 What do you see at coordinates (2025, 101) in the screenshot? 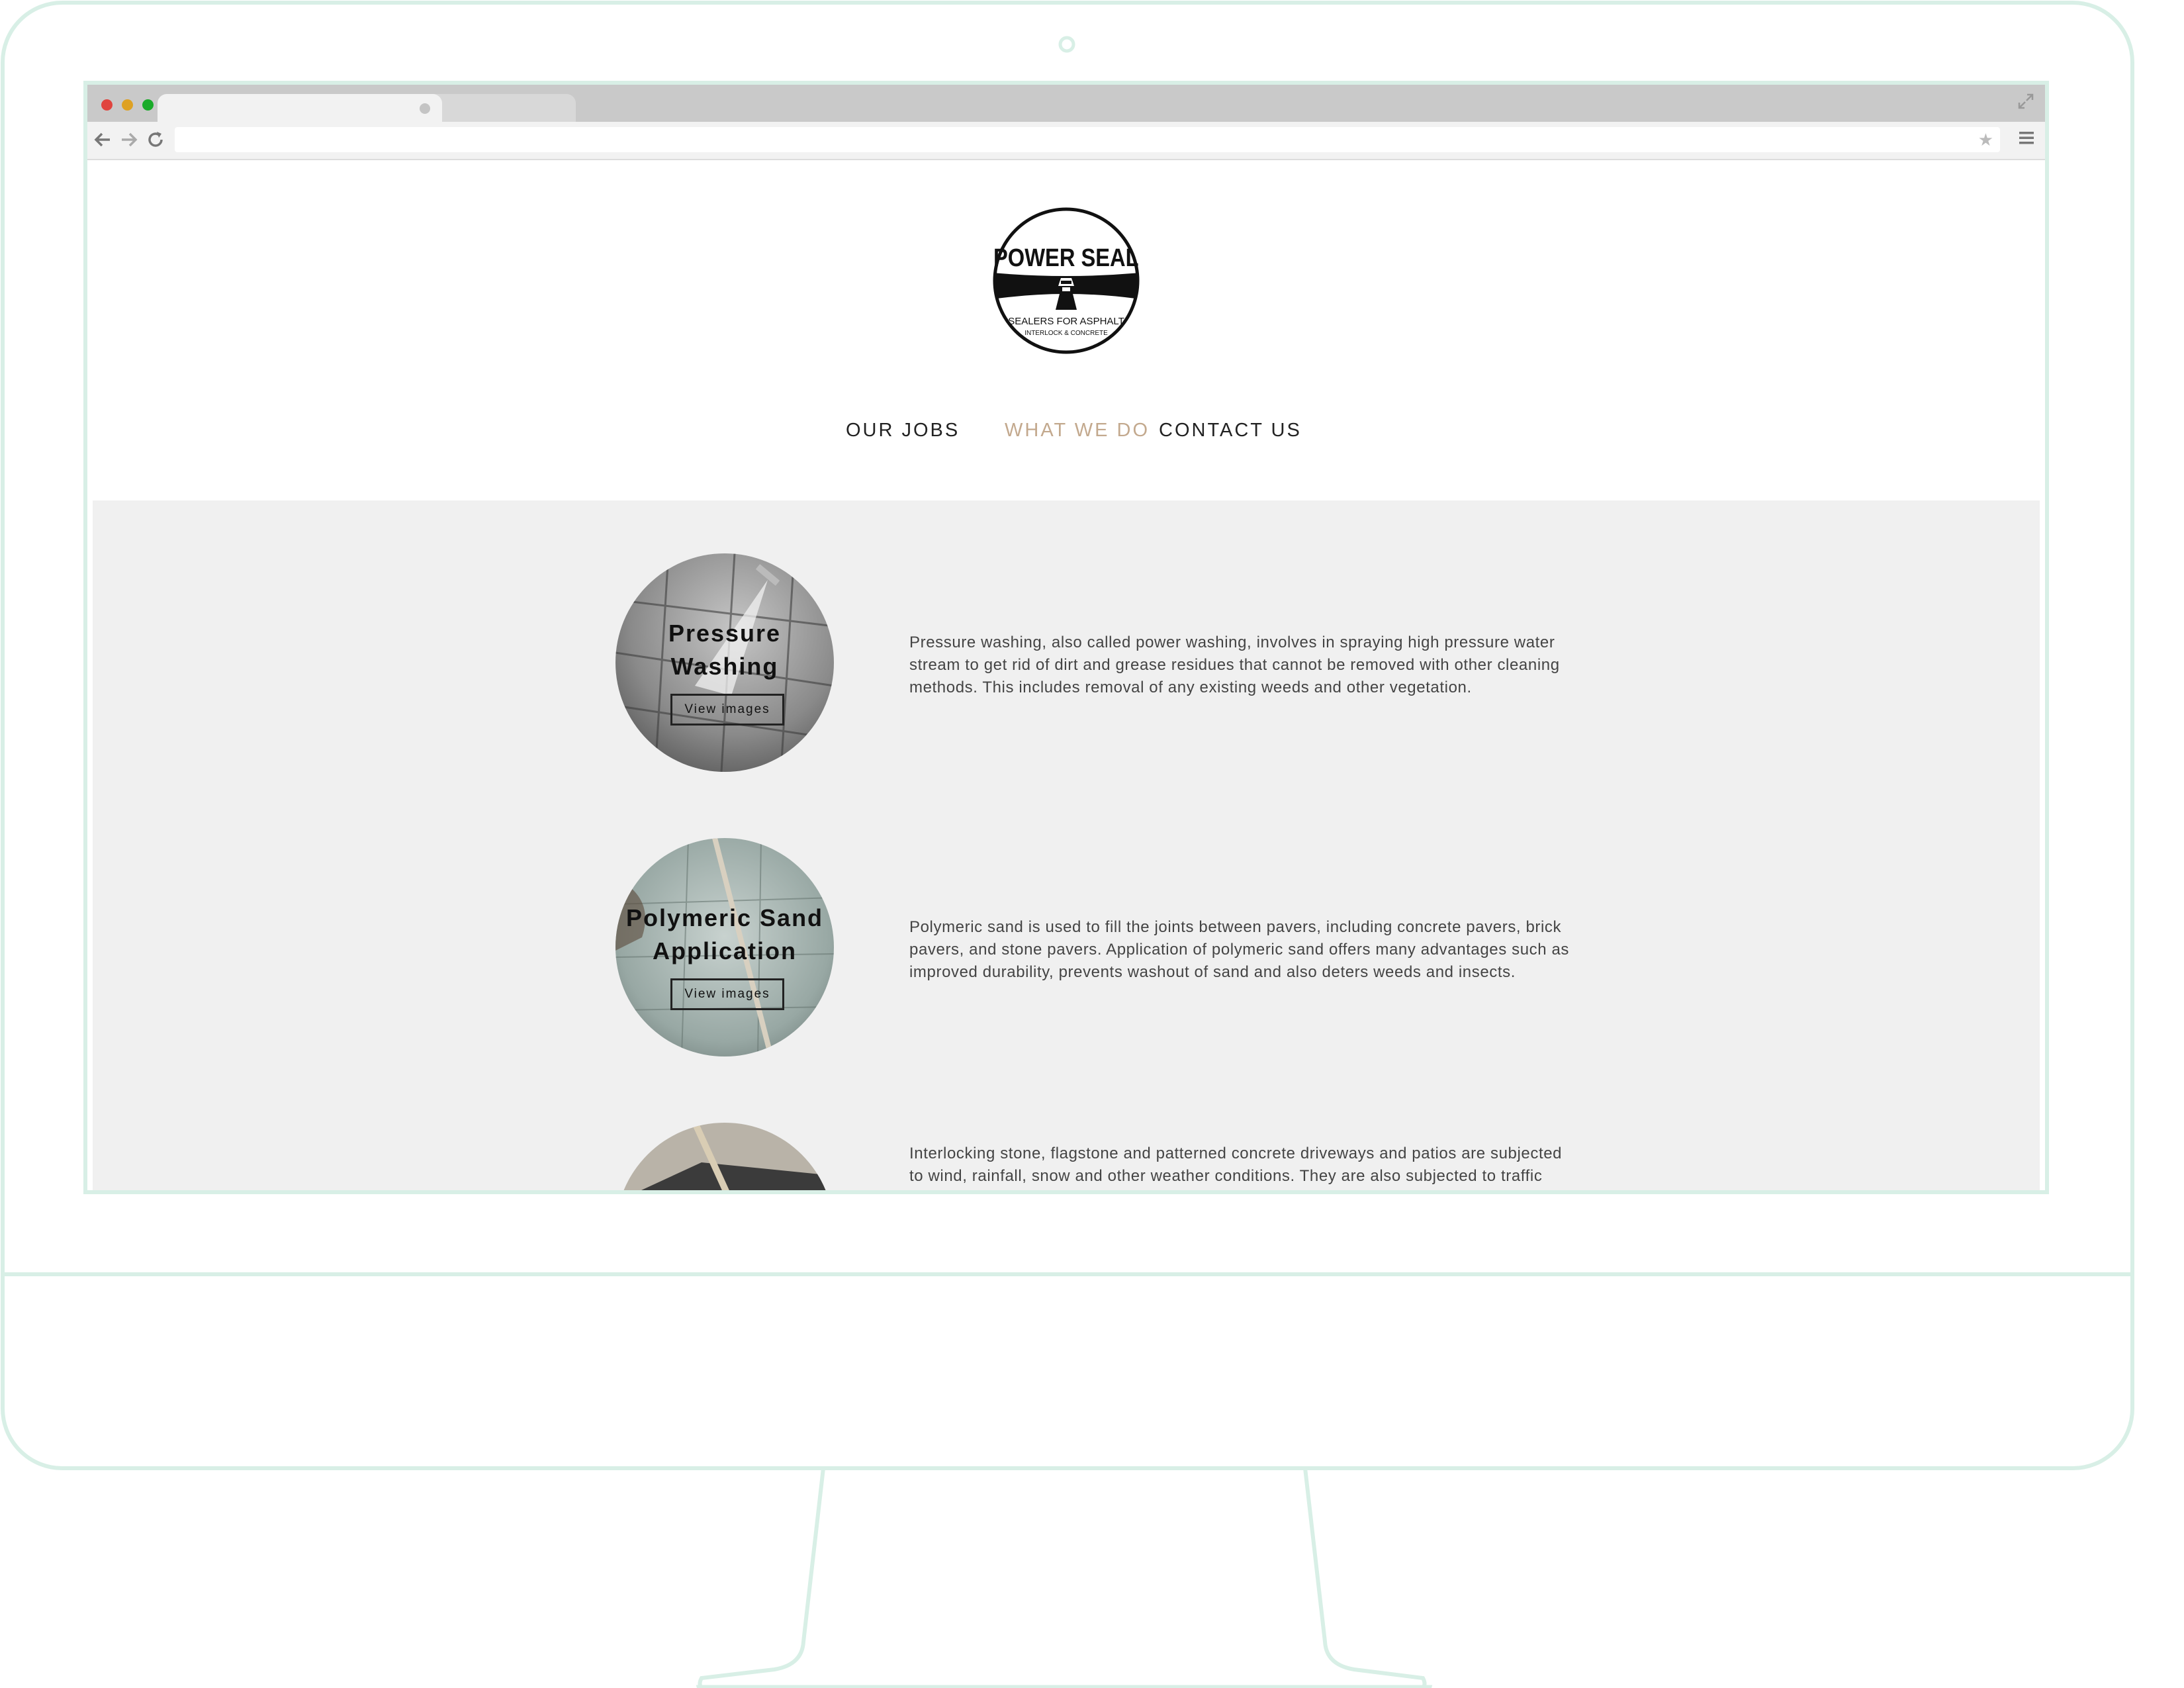
I see `expand-icon` at bounding box center [2025, 101].